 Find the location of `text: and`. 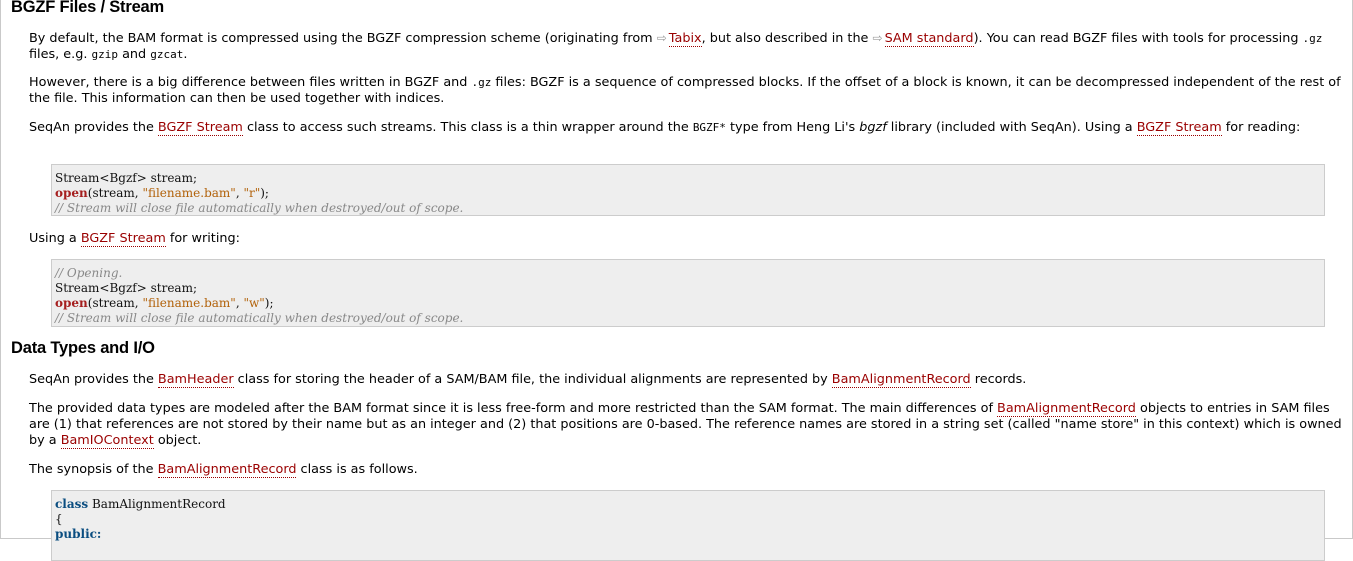

text: and is located at coordinates (134, 54).